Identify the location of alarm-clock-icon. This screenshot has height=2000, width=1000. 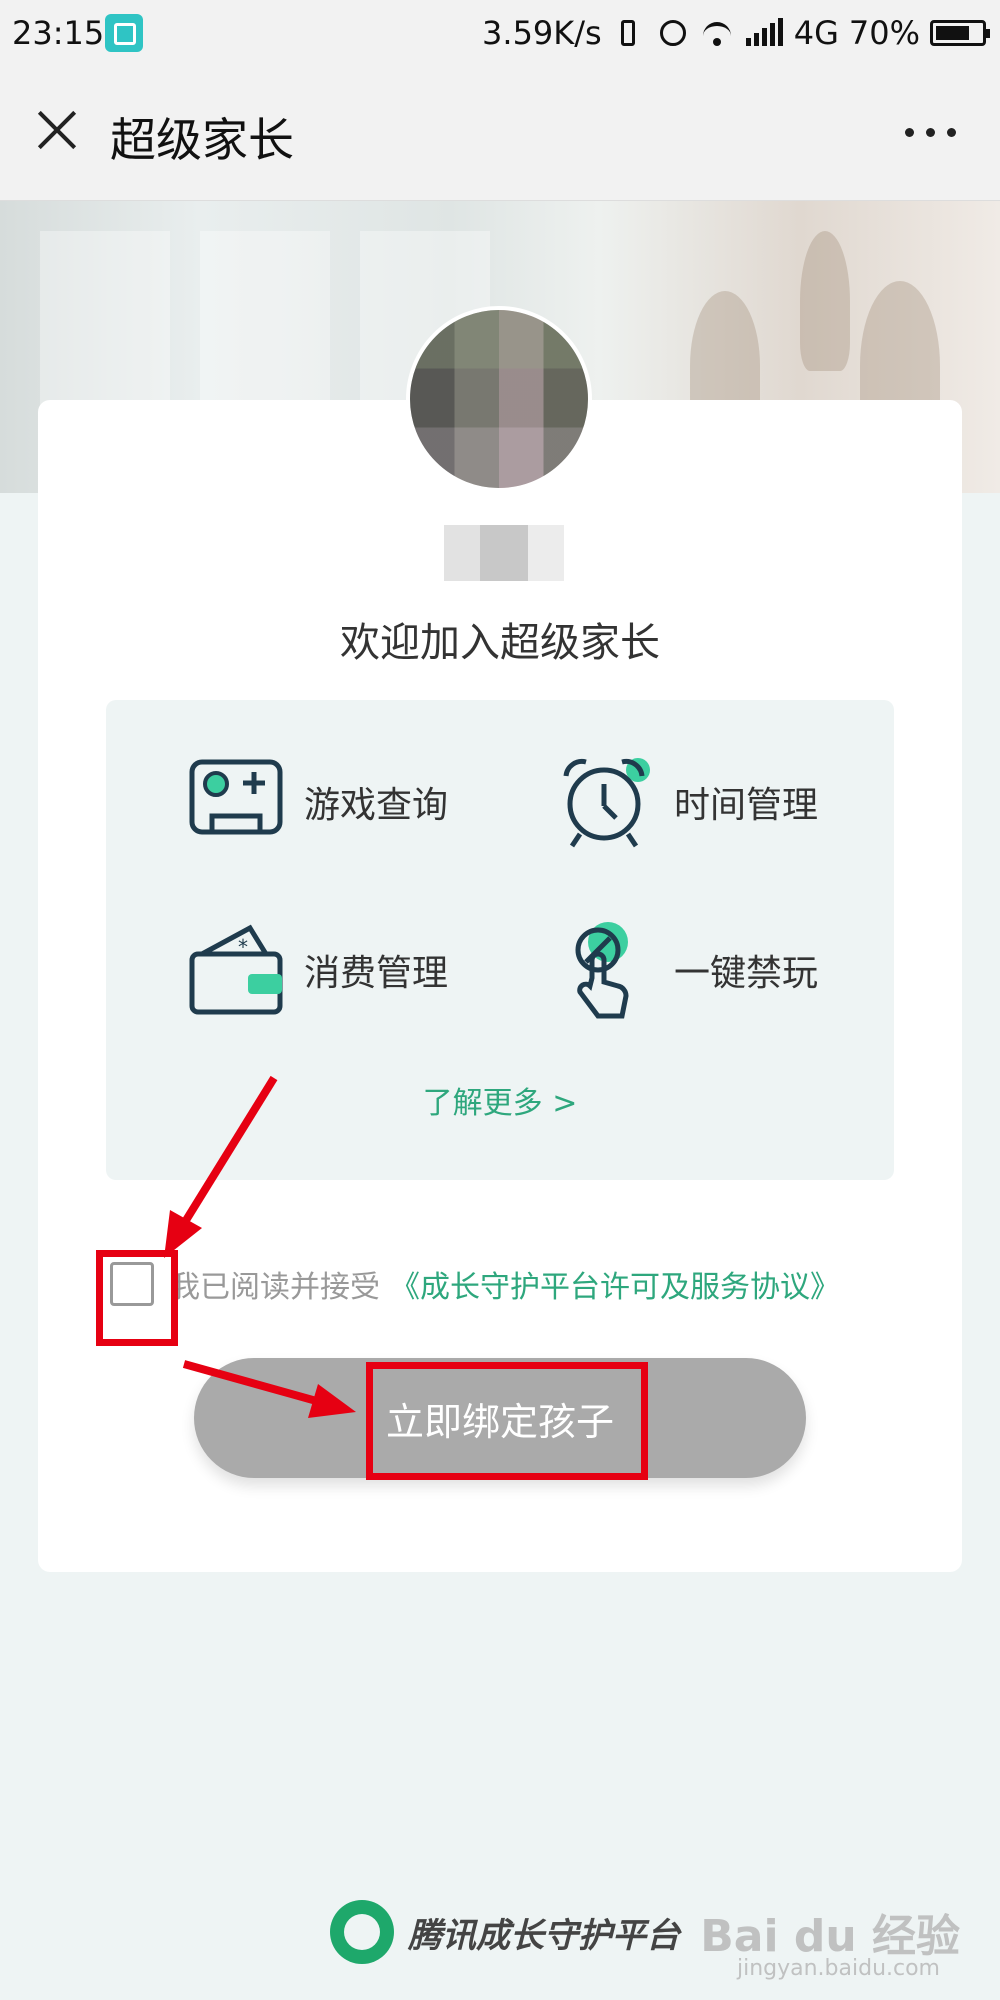
(606, 802).